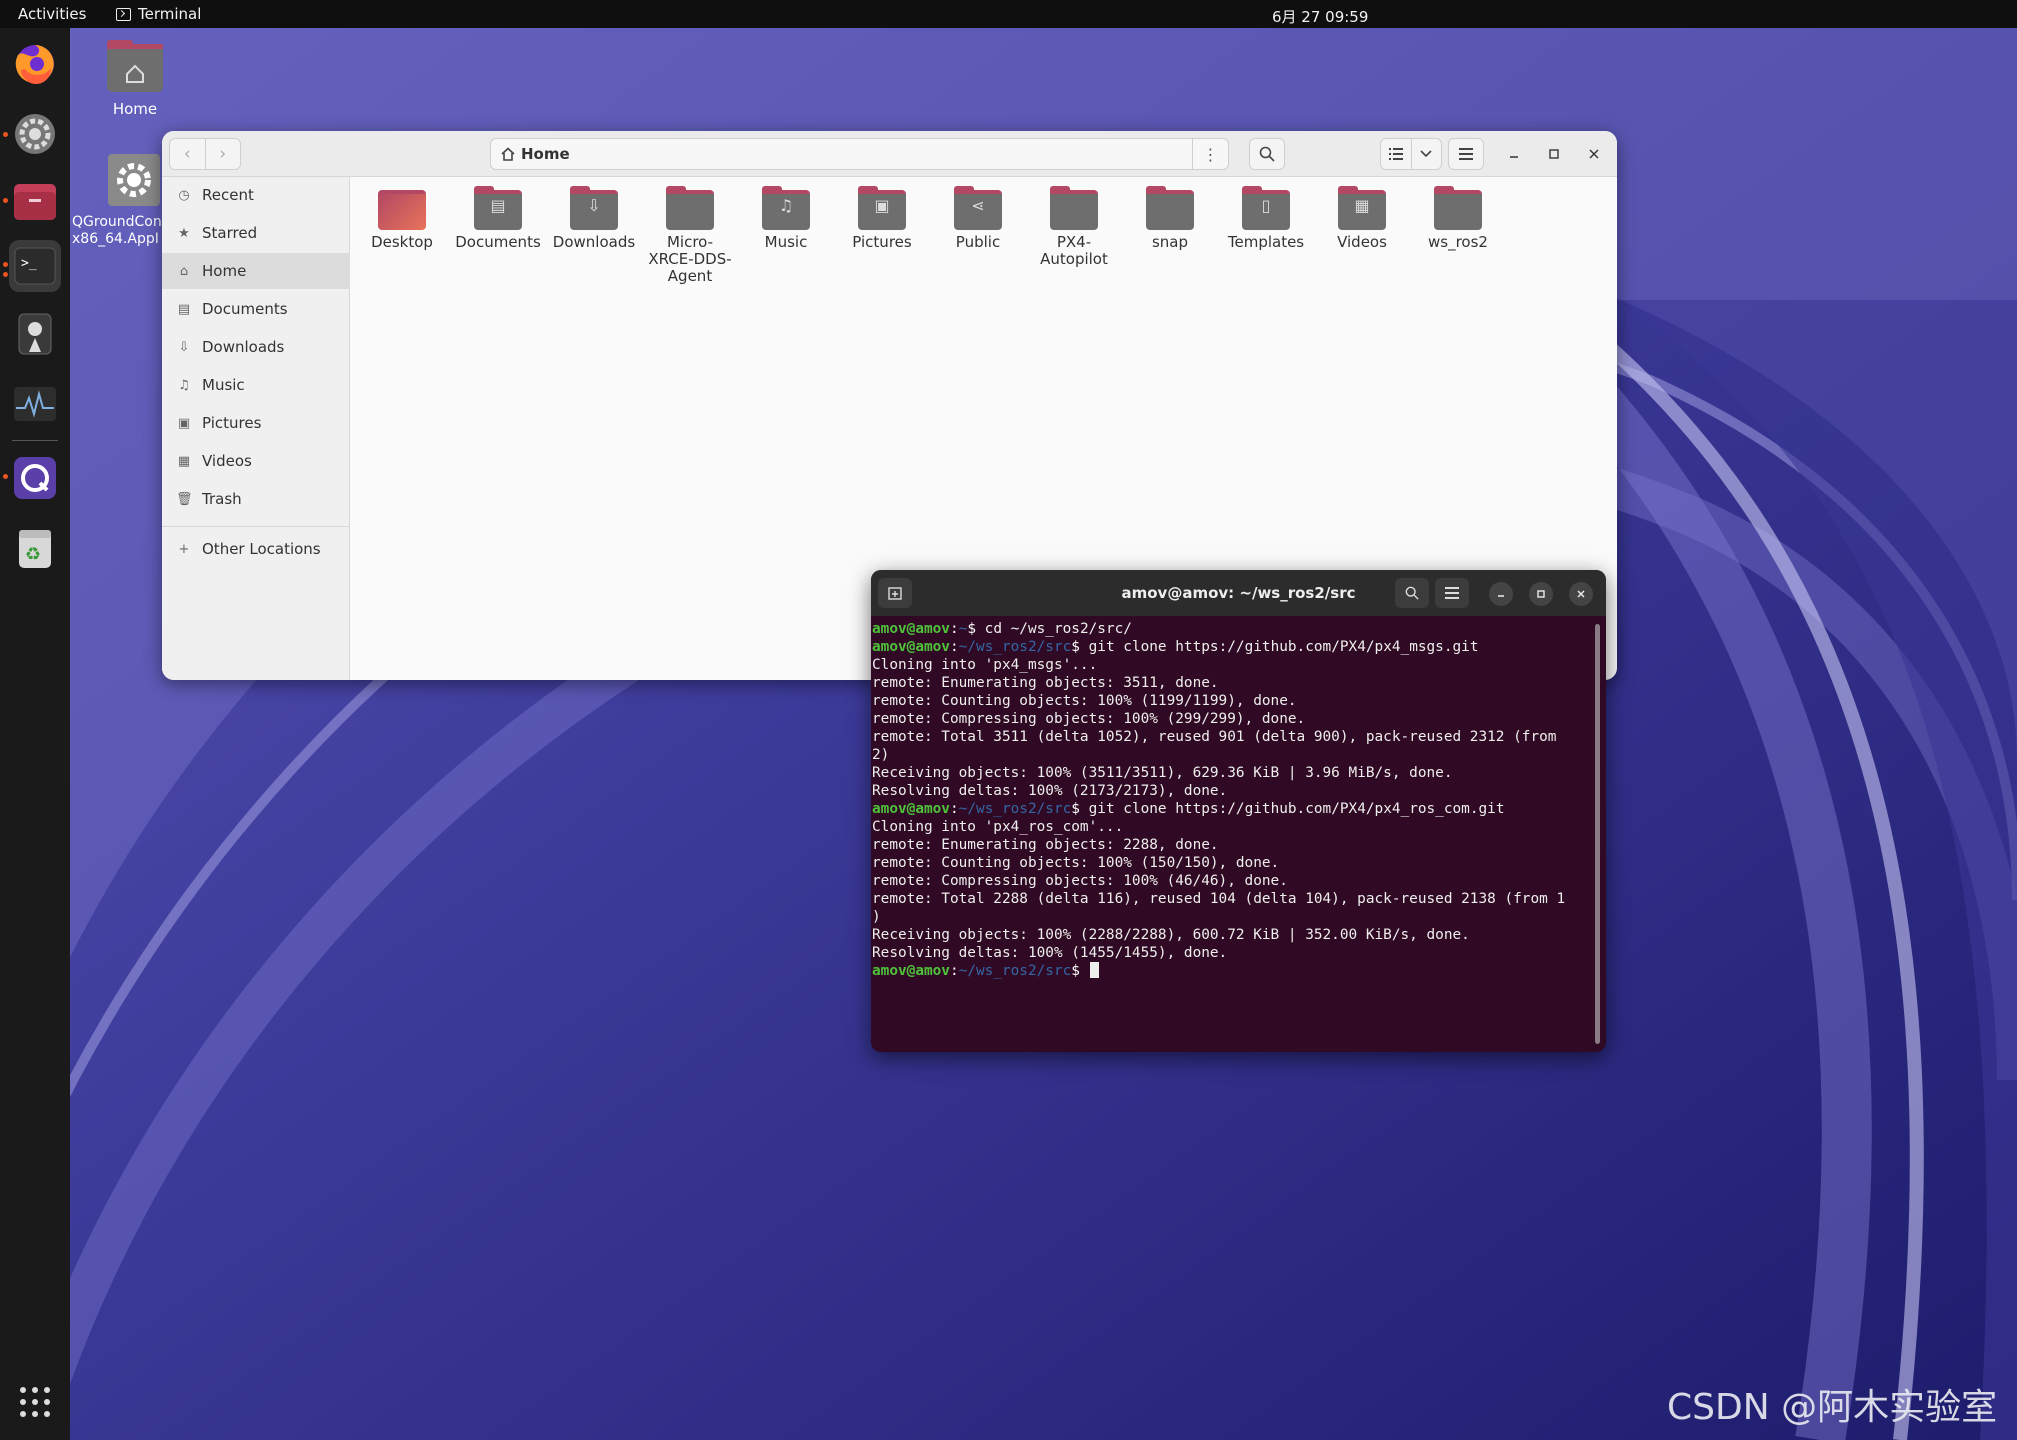 Image resolution: width=2017 pixels, height=1440 pixels. Describe the element at coordinates (135, 109) in the screenshot. I see `desktop-home-label: Home` at that location.